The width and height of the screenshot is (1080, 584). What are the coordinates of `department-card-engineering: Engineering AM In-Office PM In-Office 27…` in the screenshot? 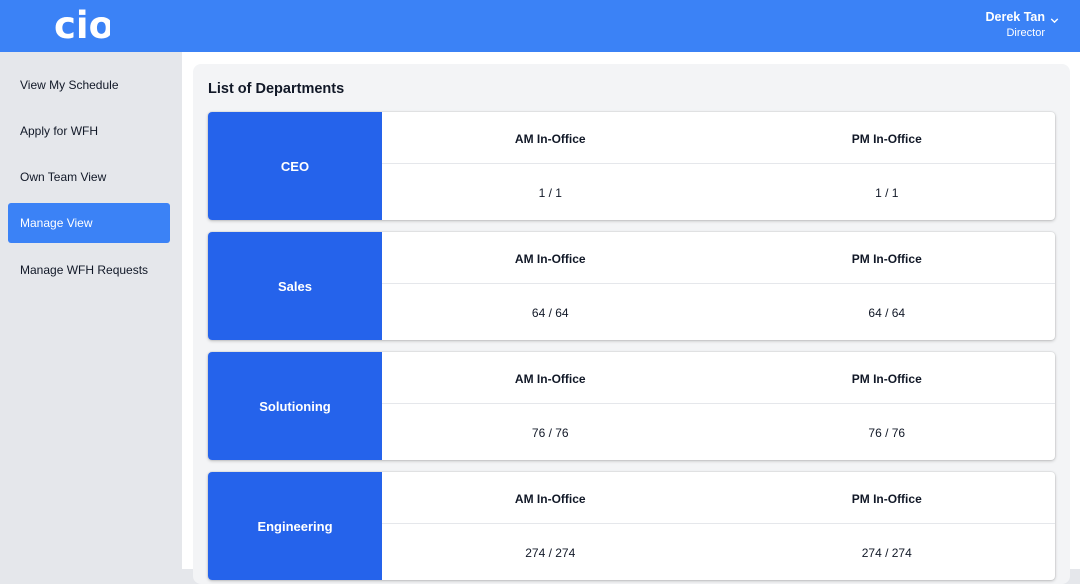 It's located at (631, 526).